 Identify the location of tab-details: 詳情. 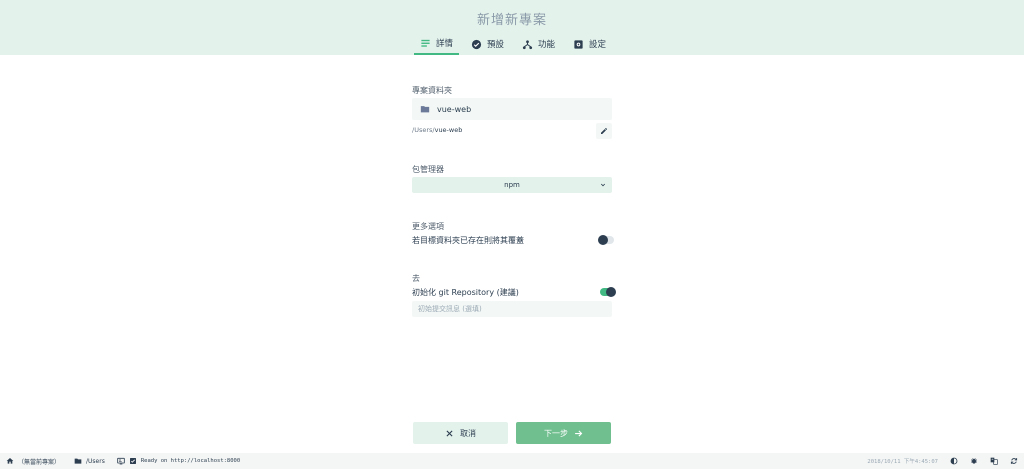
(437, 44).